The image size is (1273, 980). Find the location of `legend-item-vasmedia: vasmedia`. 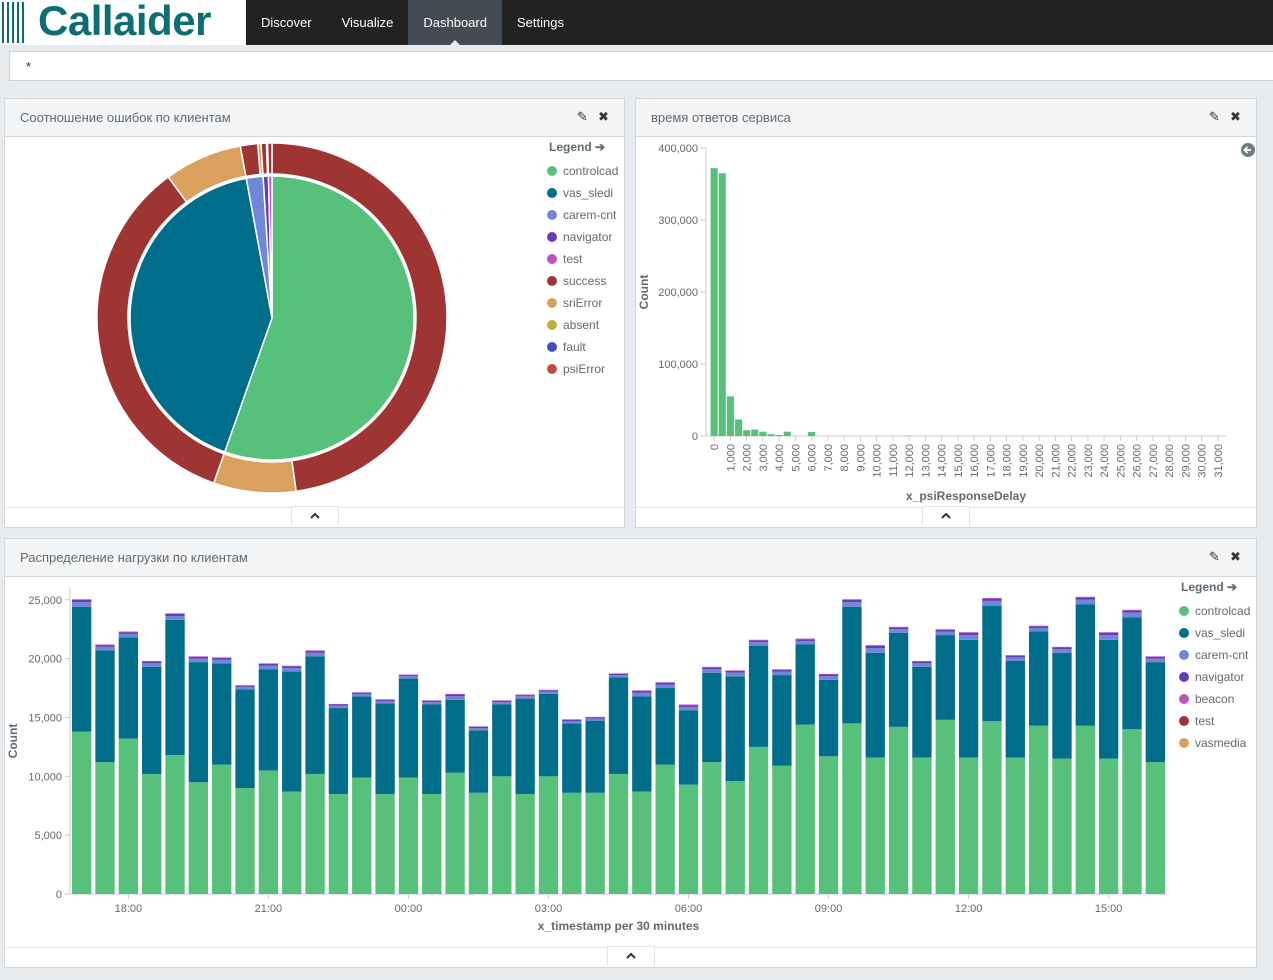

legend-item-vasmedia: vasmedia is located at coordinates (1214, 743).